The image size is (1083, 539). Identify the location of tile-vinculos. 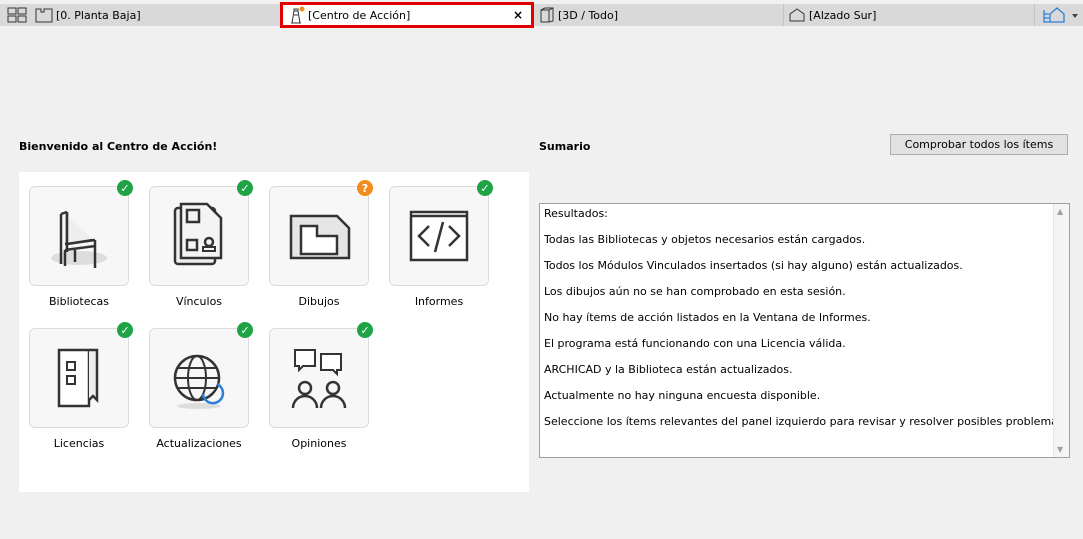
(199, 236).